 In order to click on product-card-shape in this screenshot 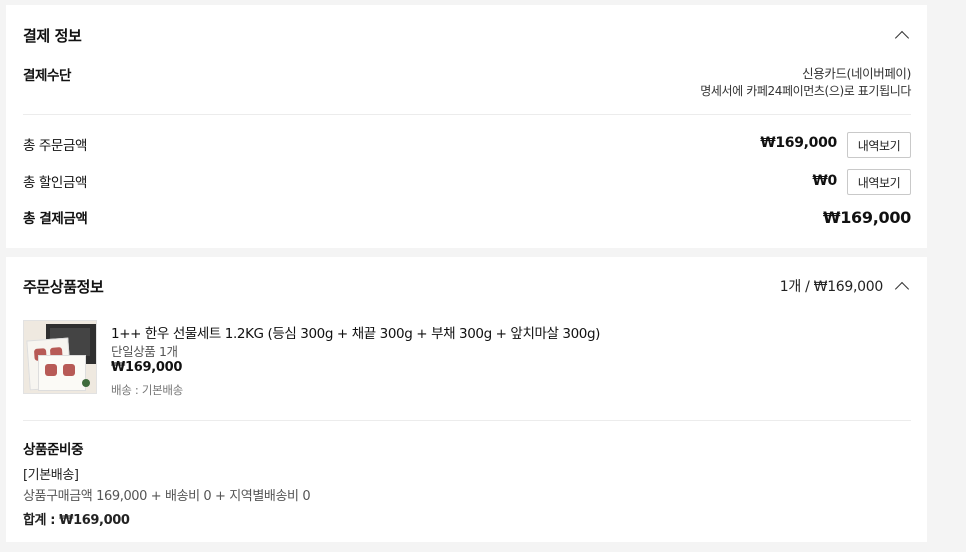, I will do `click(62, 373)`.